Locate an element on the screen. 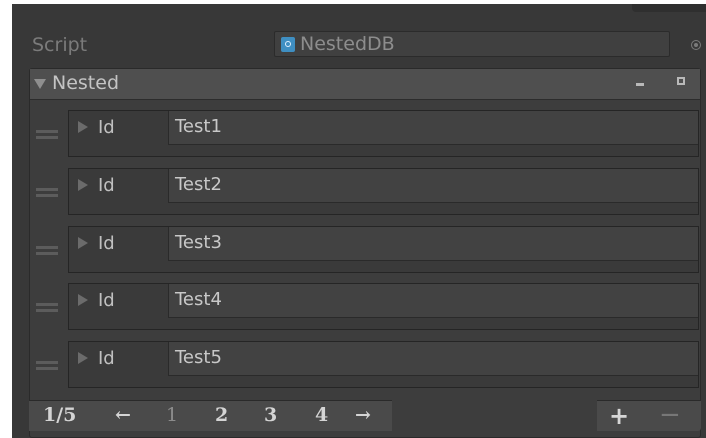 The height and width of the screenshot is (438, 706). list-item: Id Test5 is located at coordinates (365, 364).